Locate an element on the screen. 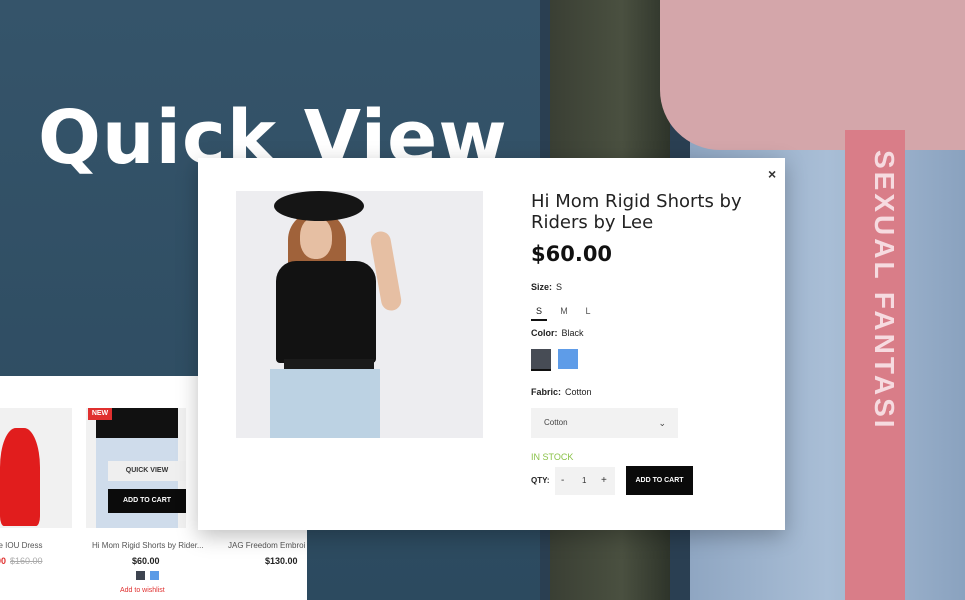 This screenshot has height=600, width=965. fabric-value: Cotton is located at coordinates (578, 392).